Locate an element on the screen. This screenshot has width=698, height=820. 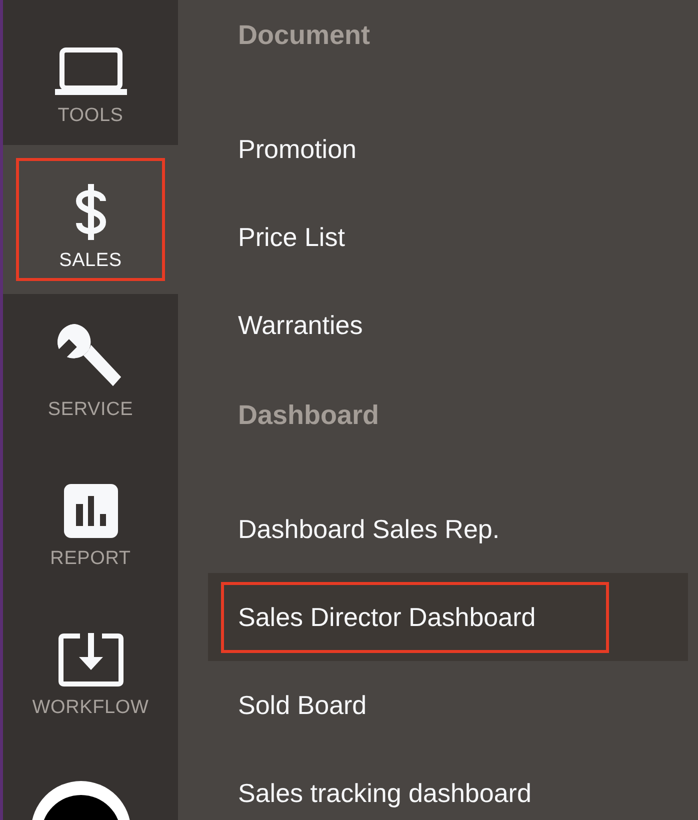
menu-item: Price List is located at coordinates (319, 237).